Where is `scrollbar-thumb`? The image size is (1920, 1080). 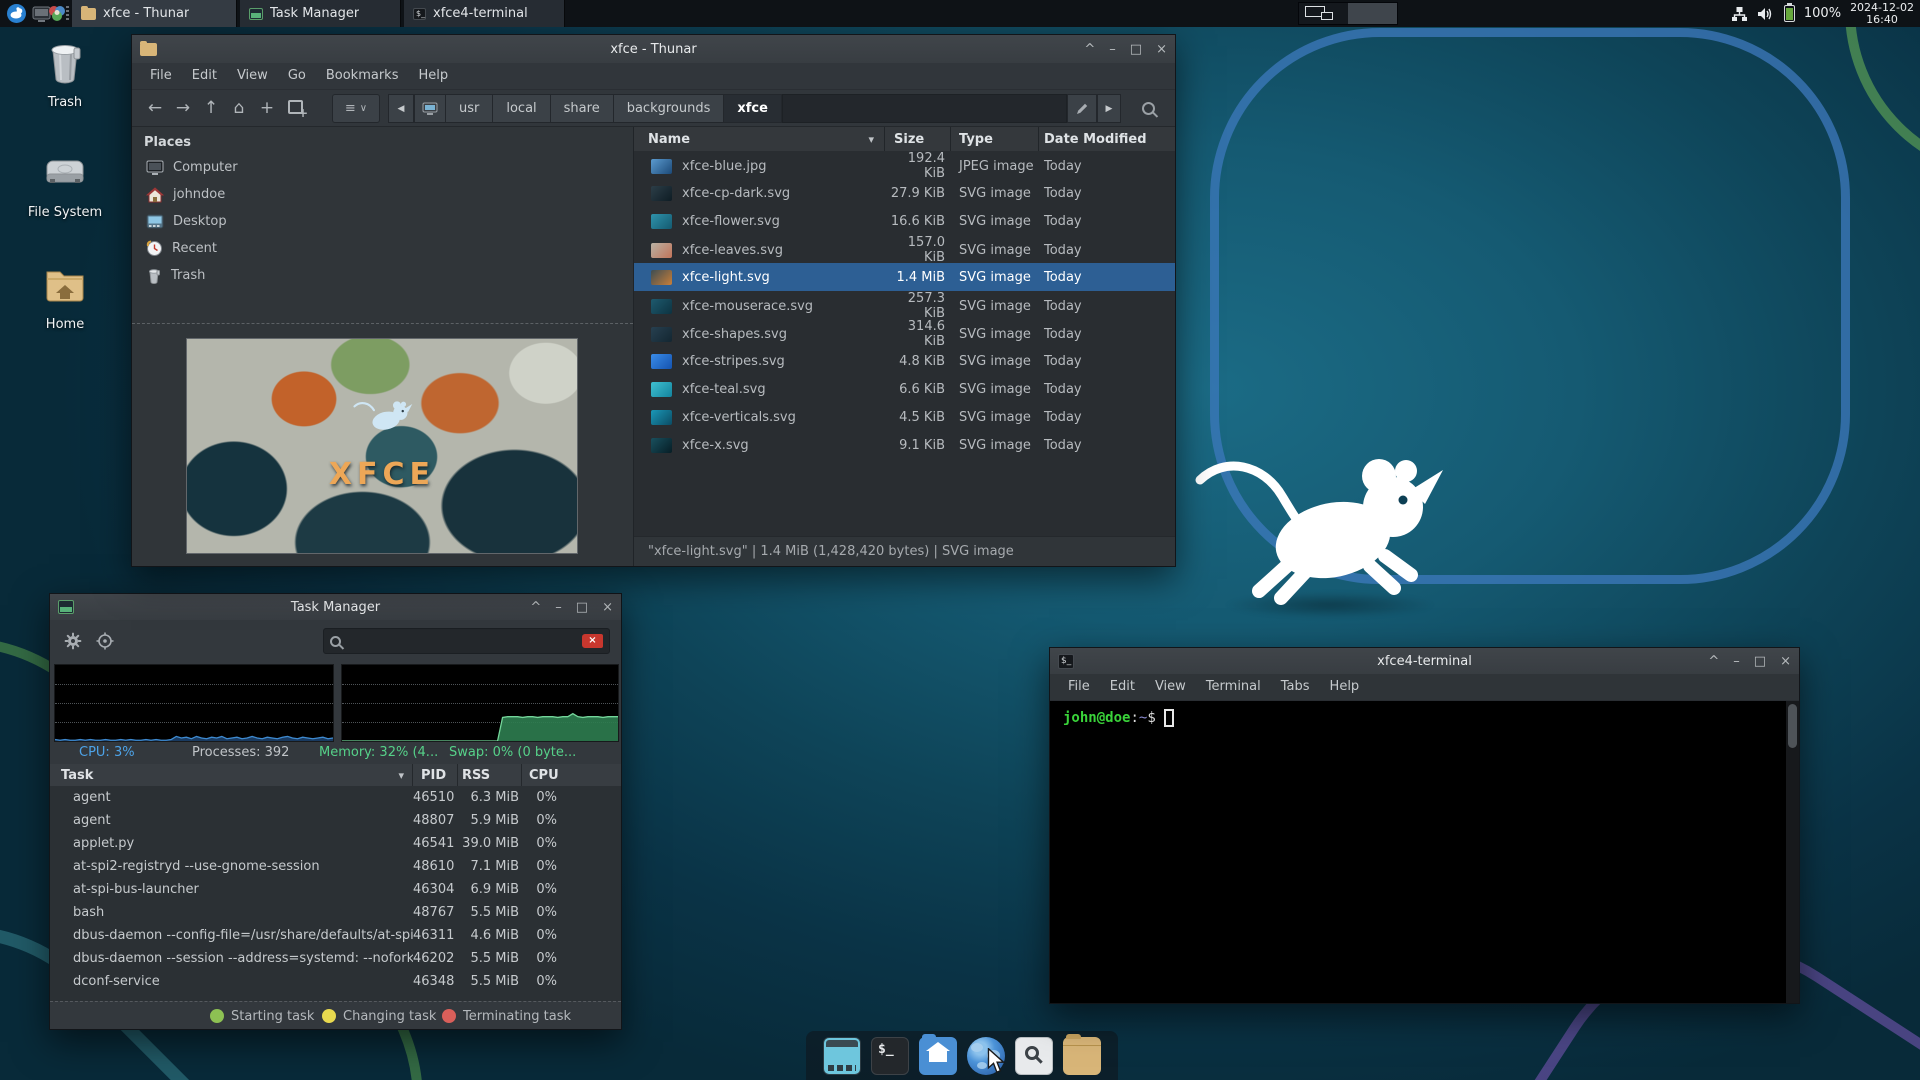 scrollbar-thumb is located at coordinates (1792, 726).